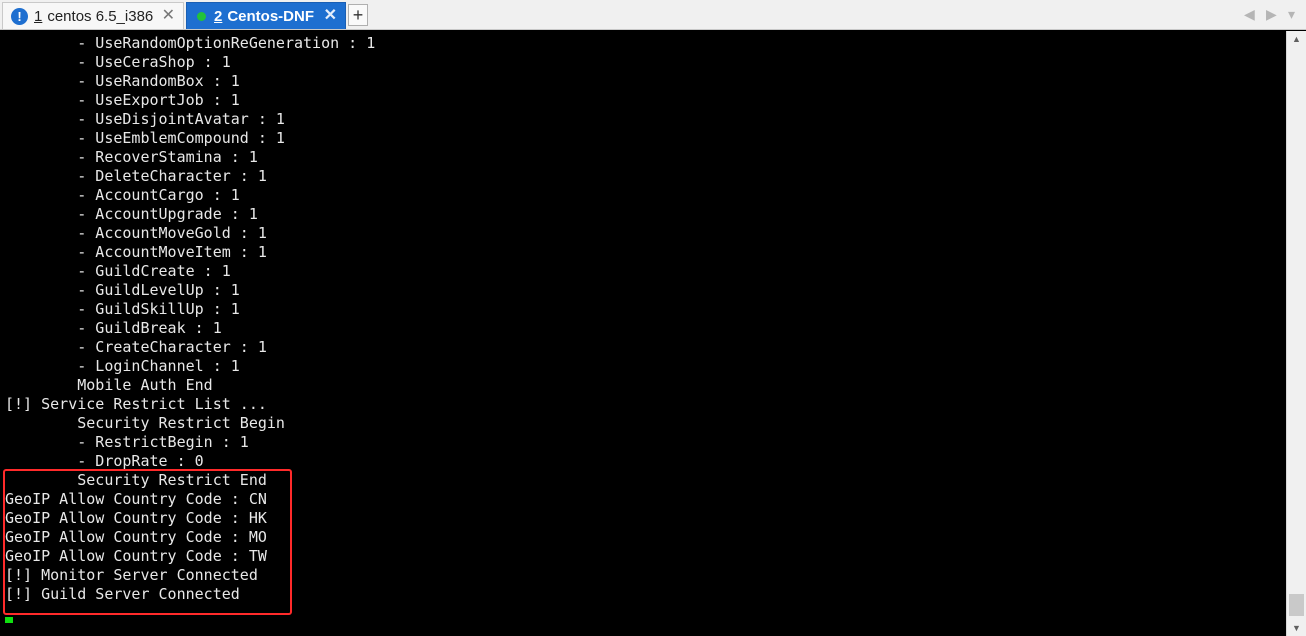 Image resolution: width=1306 pixels, height=636 pixels. What do you see at coordinates (122, 366) in the screenshot?
I see `terminal-line: - LoginChannel : 1` at bounding box center [122, 366].